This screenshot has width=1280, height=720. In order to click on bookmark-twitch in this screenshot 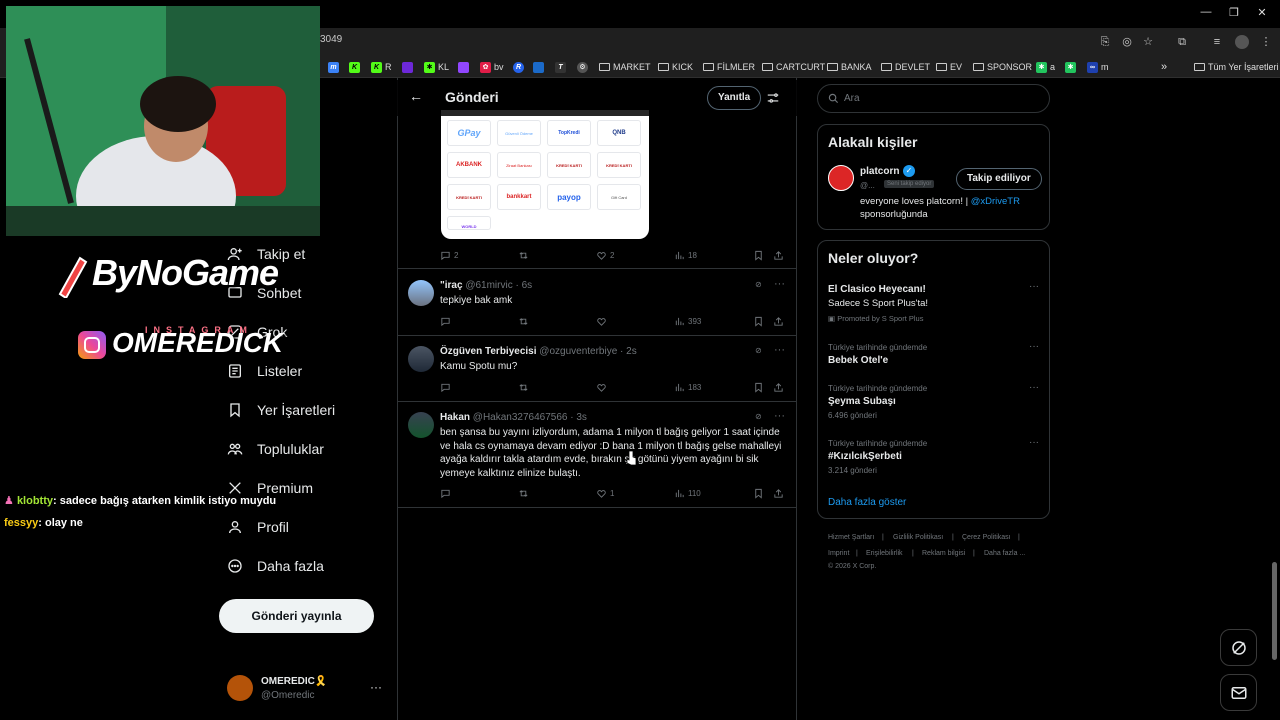, I will do `click(463, 67)`.